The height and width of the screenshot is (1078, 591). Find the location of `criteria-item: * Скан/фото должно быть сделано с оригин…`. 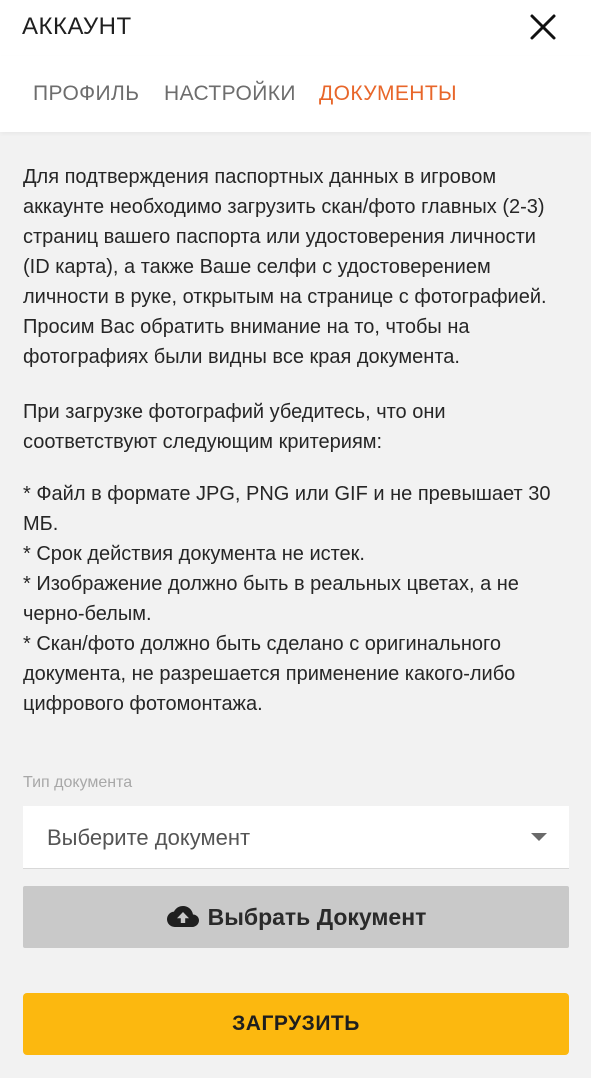

criteria-item: * Скан/фото должно быть сделано с оригин… is located at coordinates (269, 674).